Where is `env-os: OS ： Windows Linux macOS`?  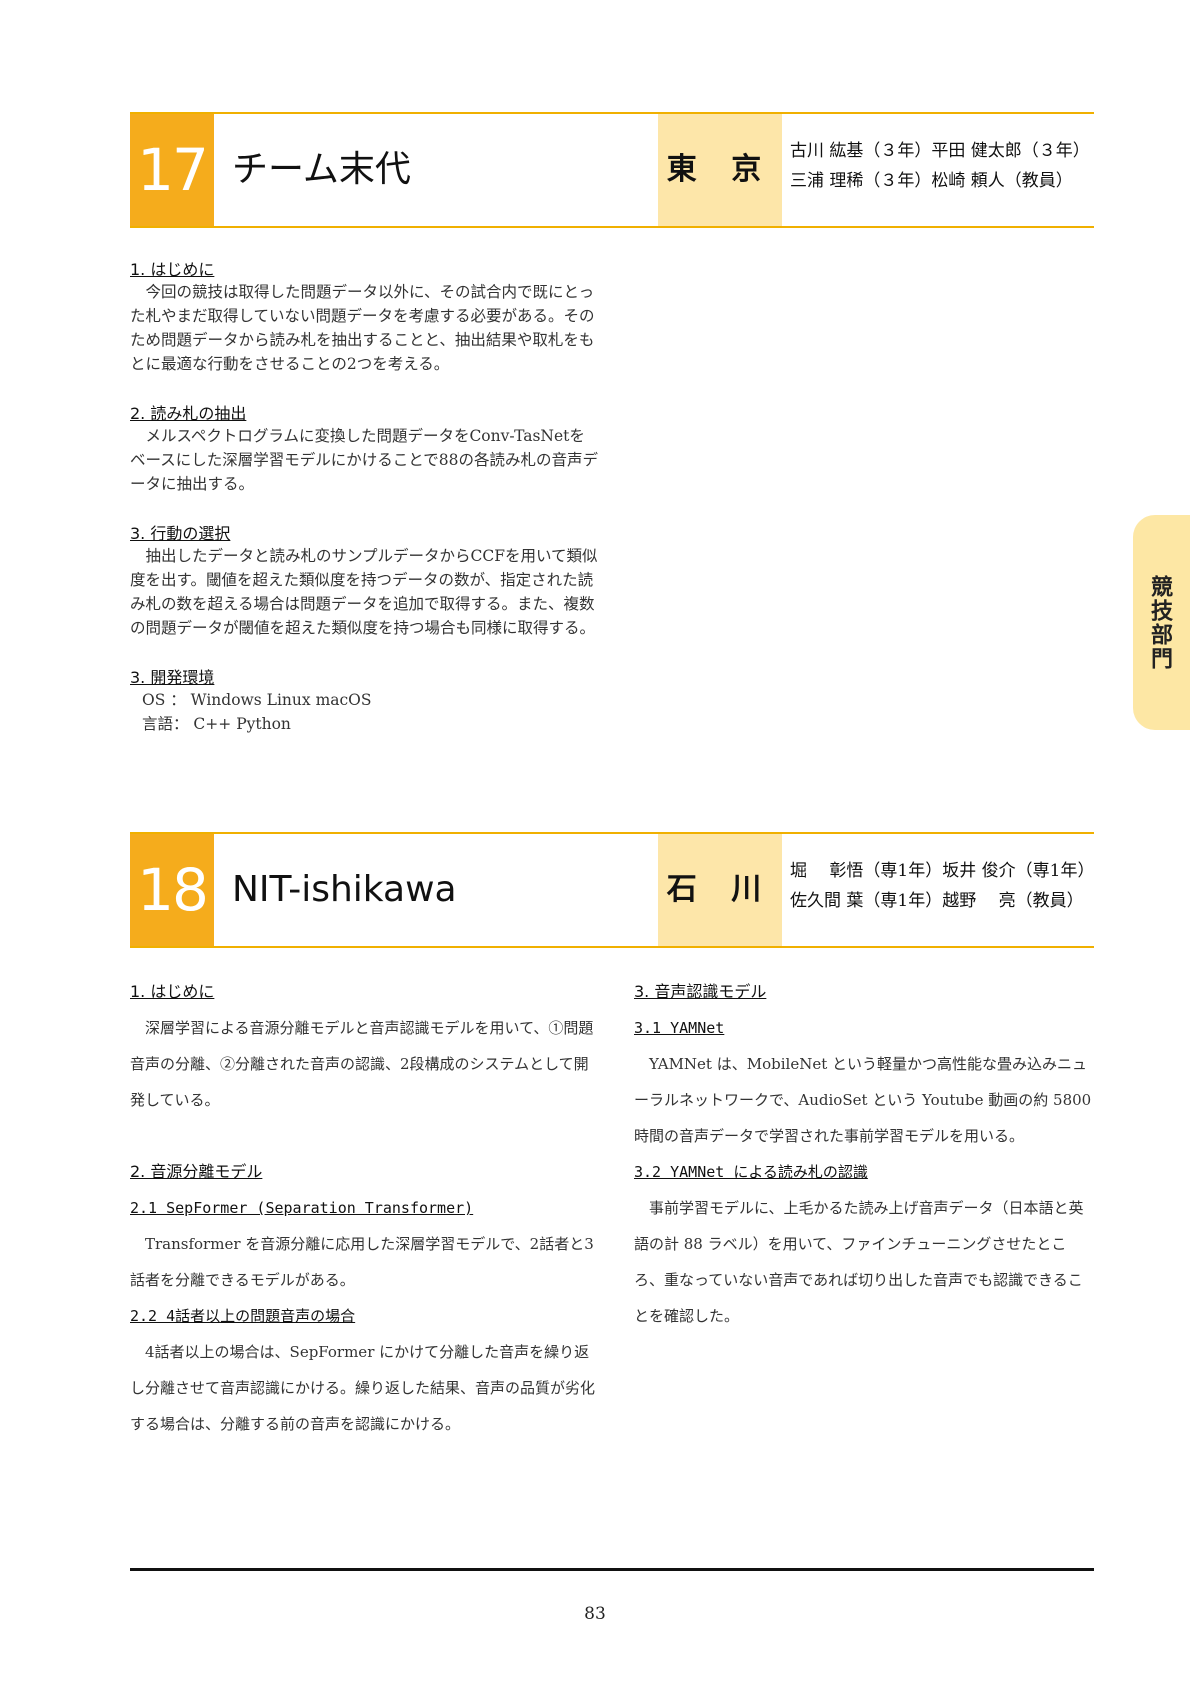
env-os: OS ： Windows Linux macOS is located at coordinates (257, 700).